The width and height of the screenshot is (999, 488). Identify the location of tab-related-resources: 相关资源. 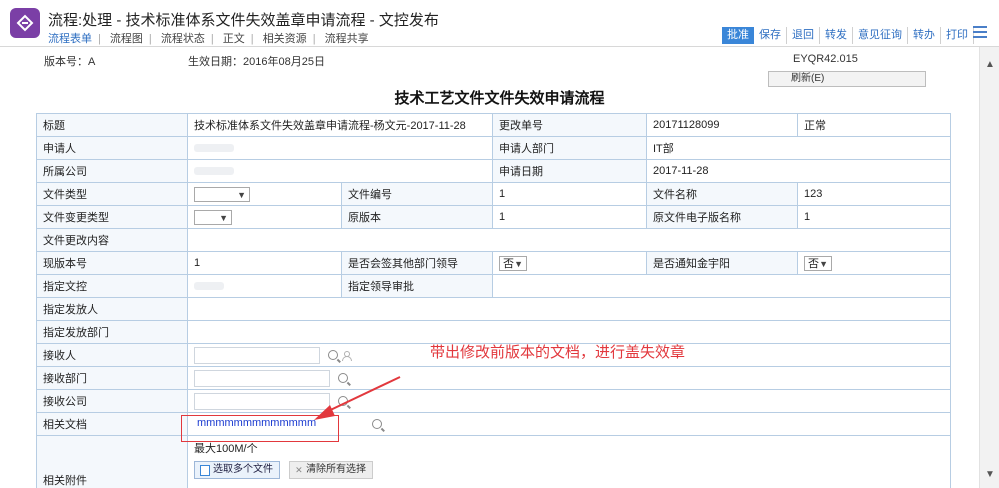
(285, 39).